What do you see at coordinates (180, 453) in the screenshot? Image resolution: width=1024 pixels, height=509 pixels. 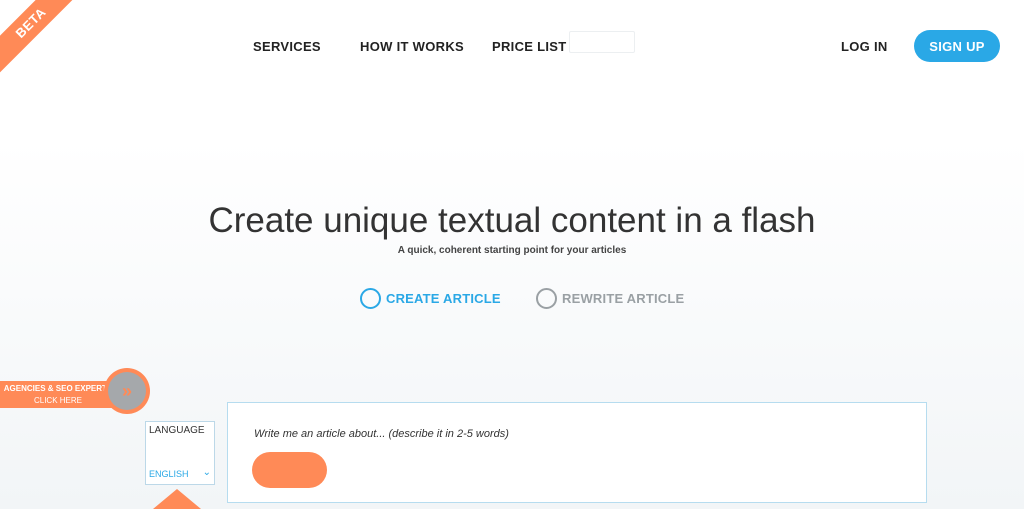 I see `language-select: LANGUAGE ENGLISH ⌄` at bounding box center [180, 453].